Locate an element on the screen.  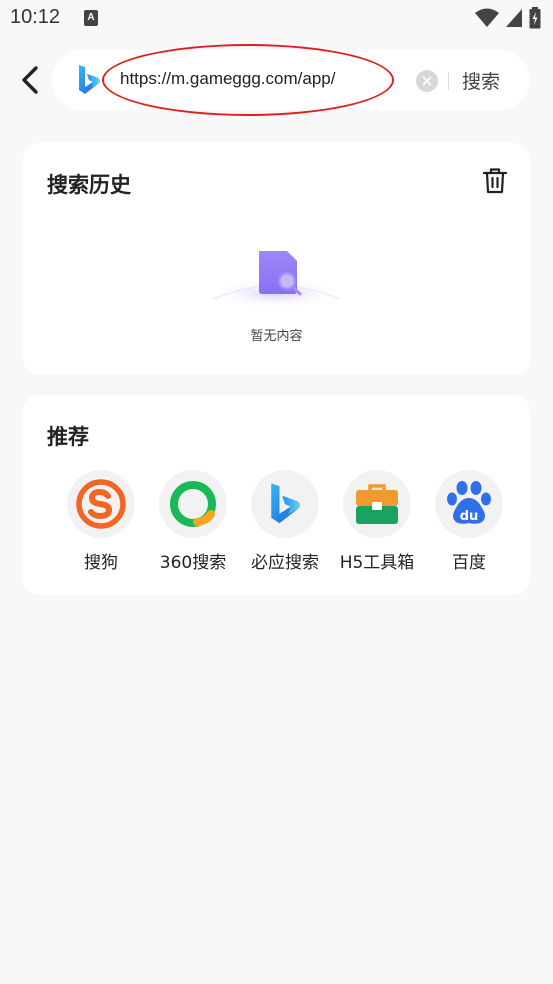
status-bar: 10:12 A is located at coordinates (276, 19).